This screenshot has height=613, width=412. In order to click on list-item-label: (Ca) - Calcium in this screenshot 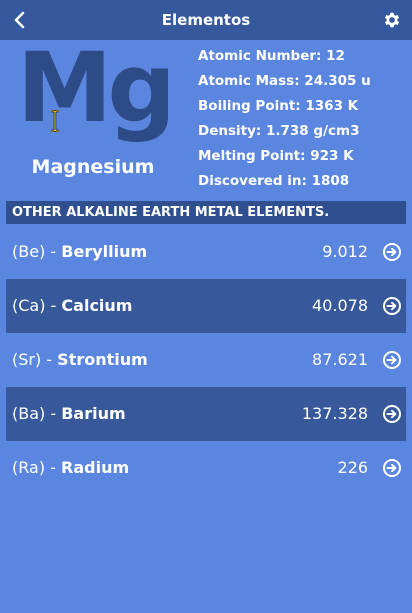, I will do `click(72, 305)`.